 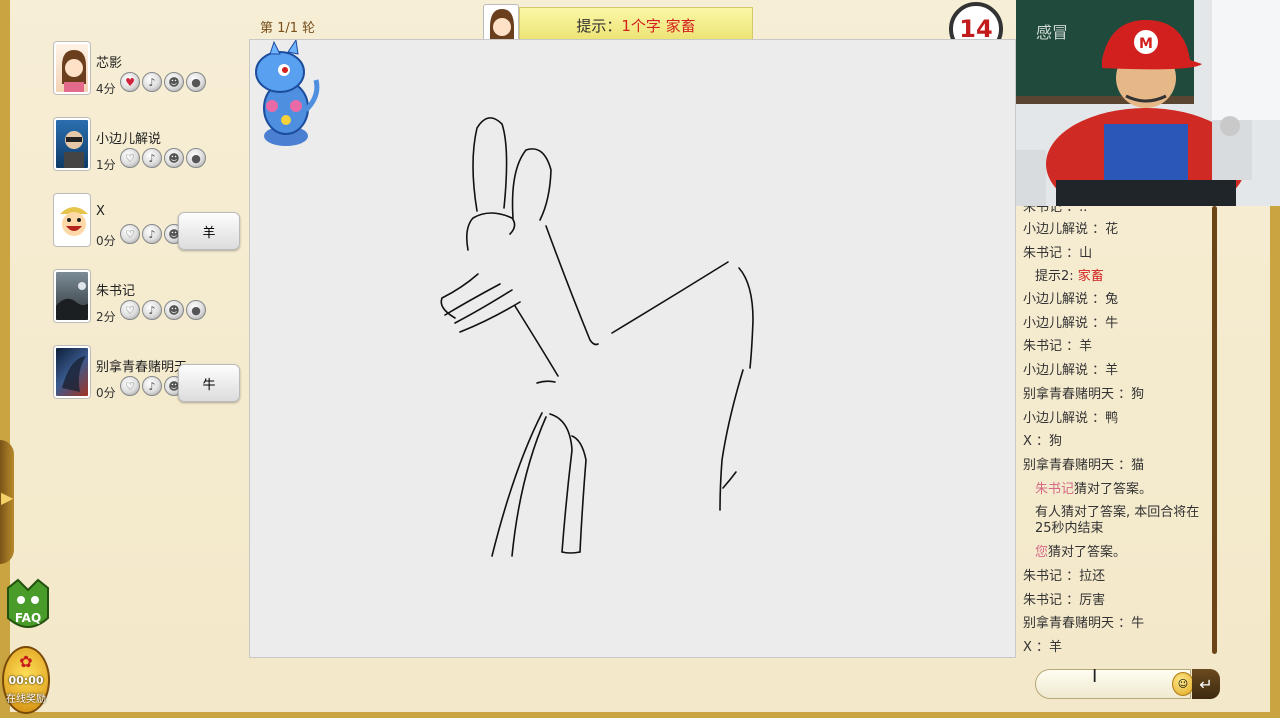 What do you see at coordinates (26, 661) in the screenshot?
I see `gift-icon: ✿` at bounding box center [26, 661].